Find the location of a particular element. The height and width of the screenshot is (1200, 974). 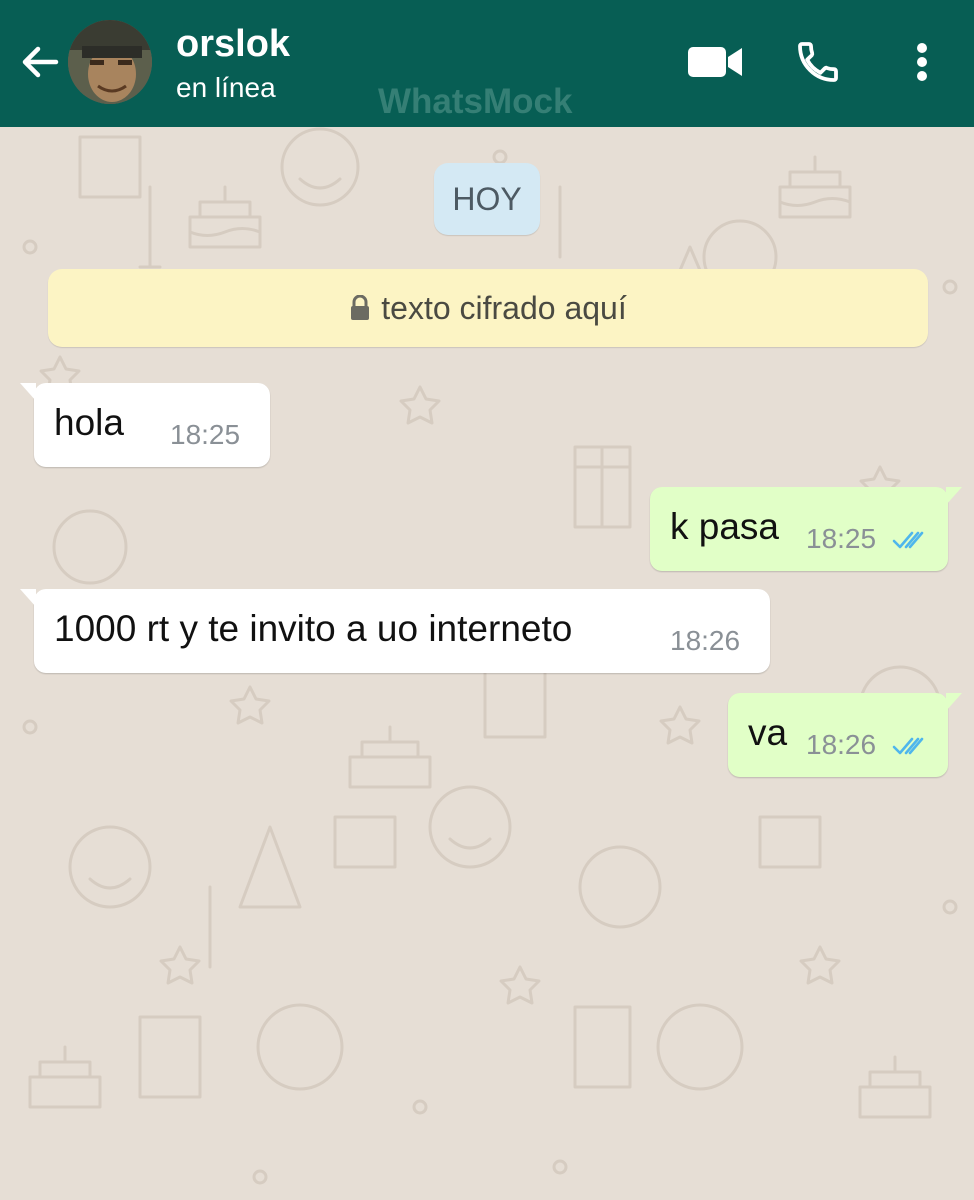

phone-icon is located at coordinates (818, 62).